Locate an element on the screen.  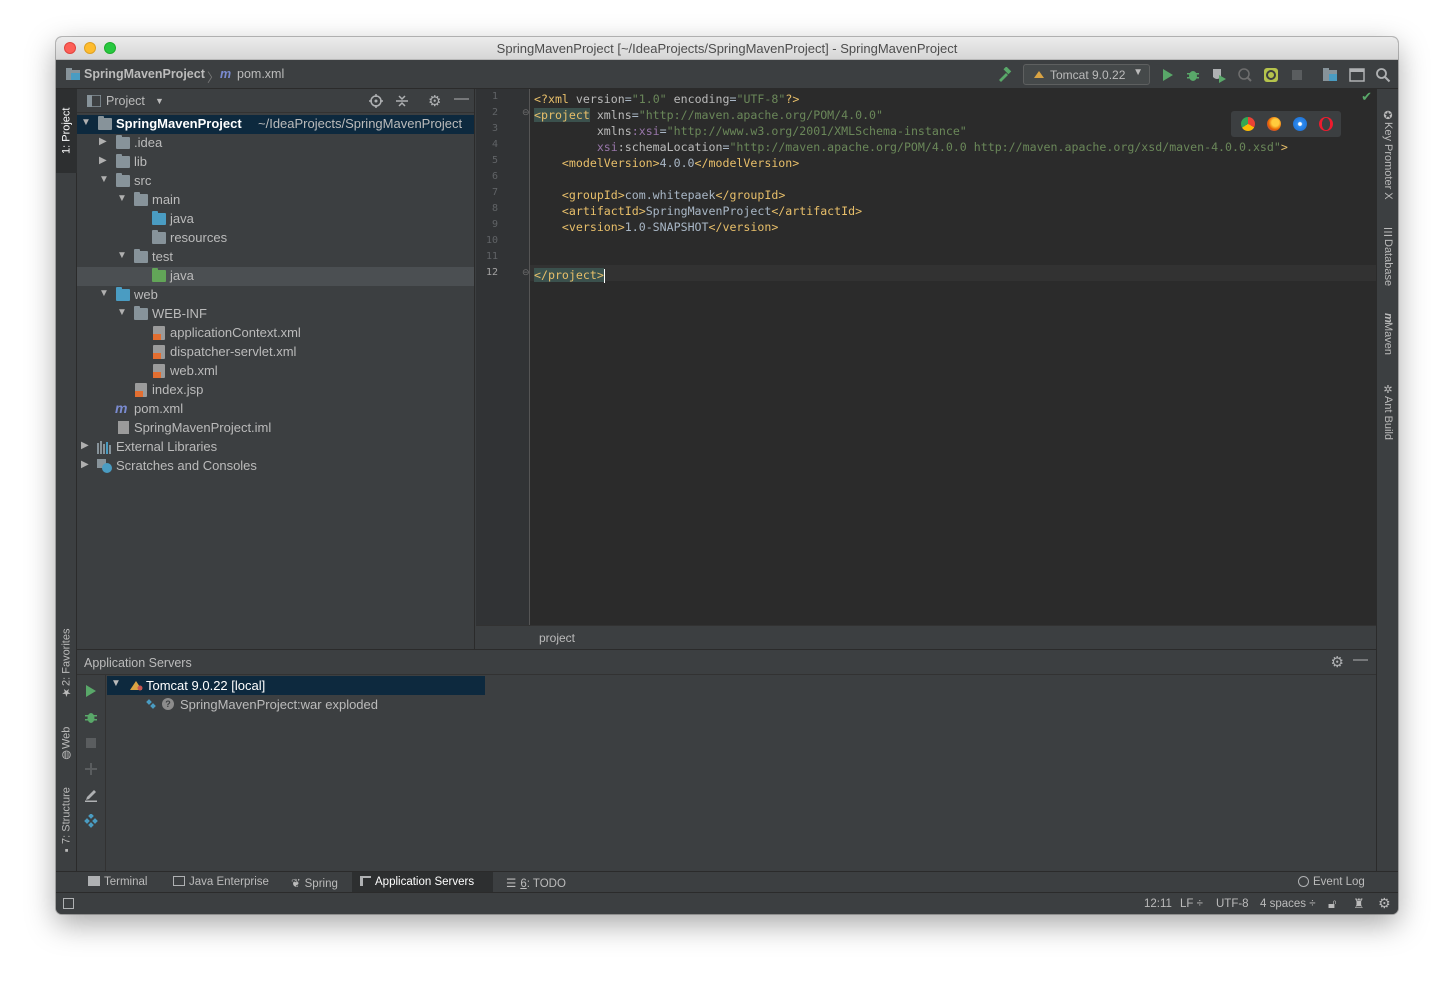
tree-node-dispatcher-servlet: dispatcher-servlet.xml is located at coordinates (275, 352).